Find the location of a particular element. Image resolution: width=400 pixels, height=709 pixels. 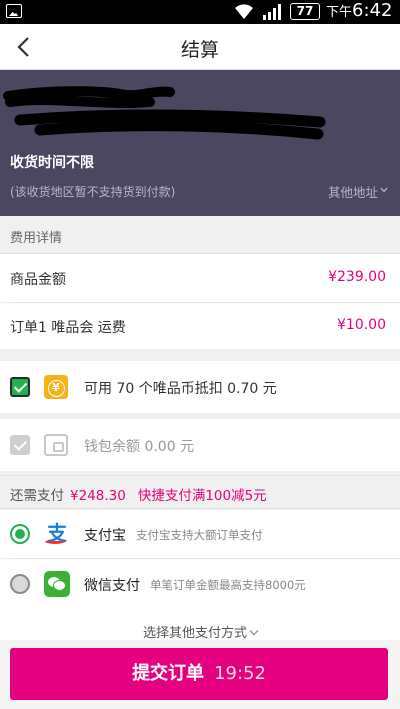

wallet-icon is located at coordinates (56, 445).